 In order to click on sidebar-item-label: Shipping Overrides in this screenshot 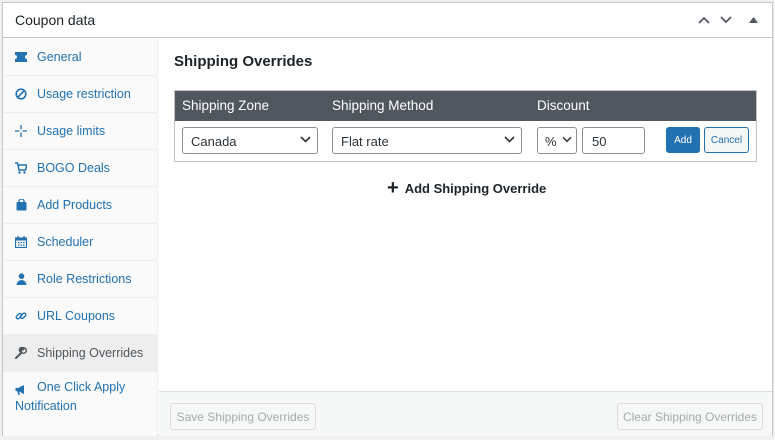, I will do `click(90, 353)`.